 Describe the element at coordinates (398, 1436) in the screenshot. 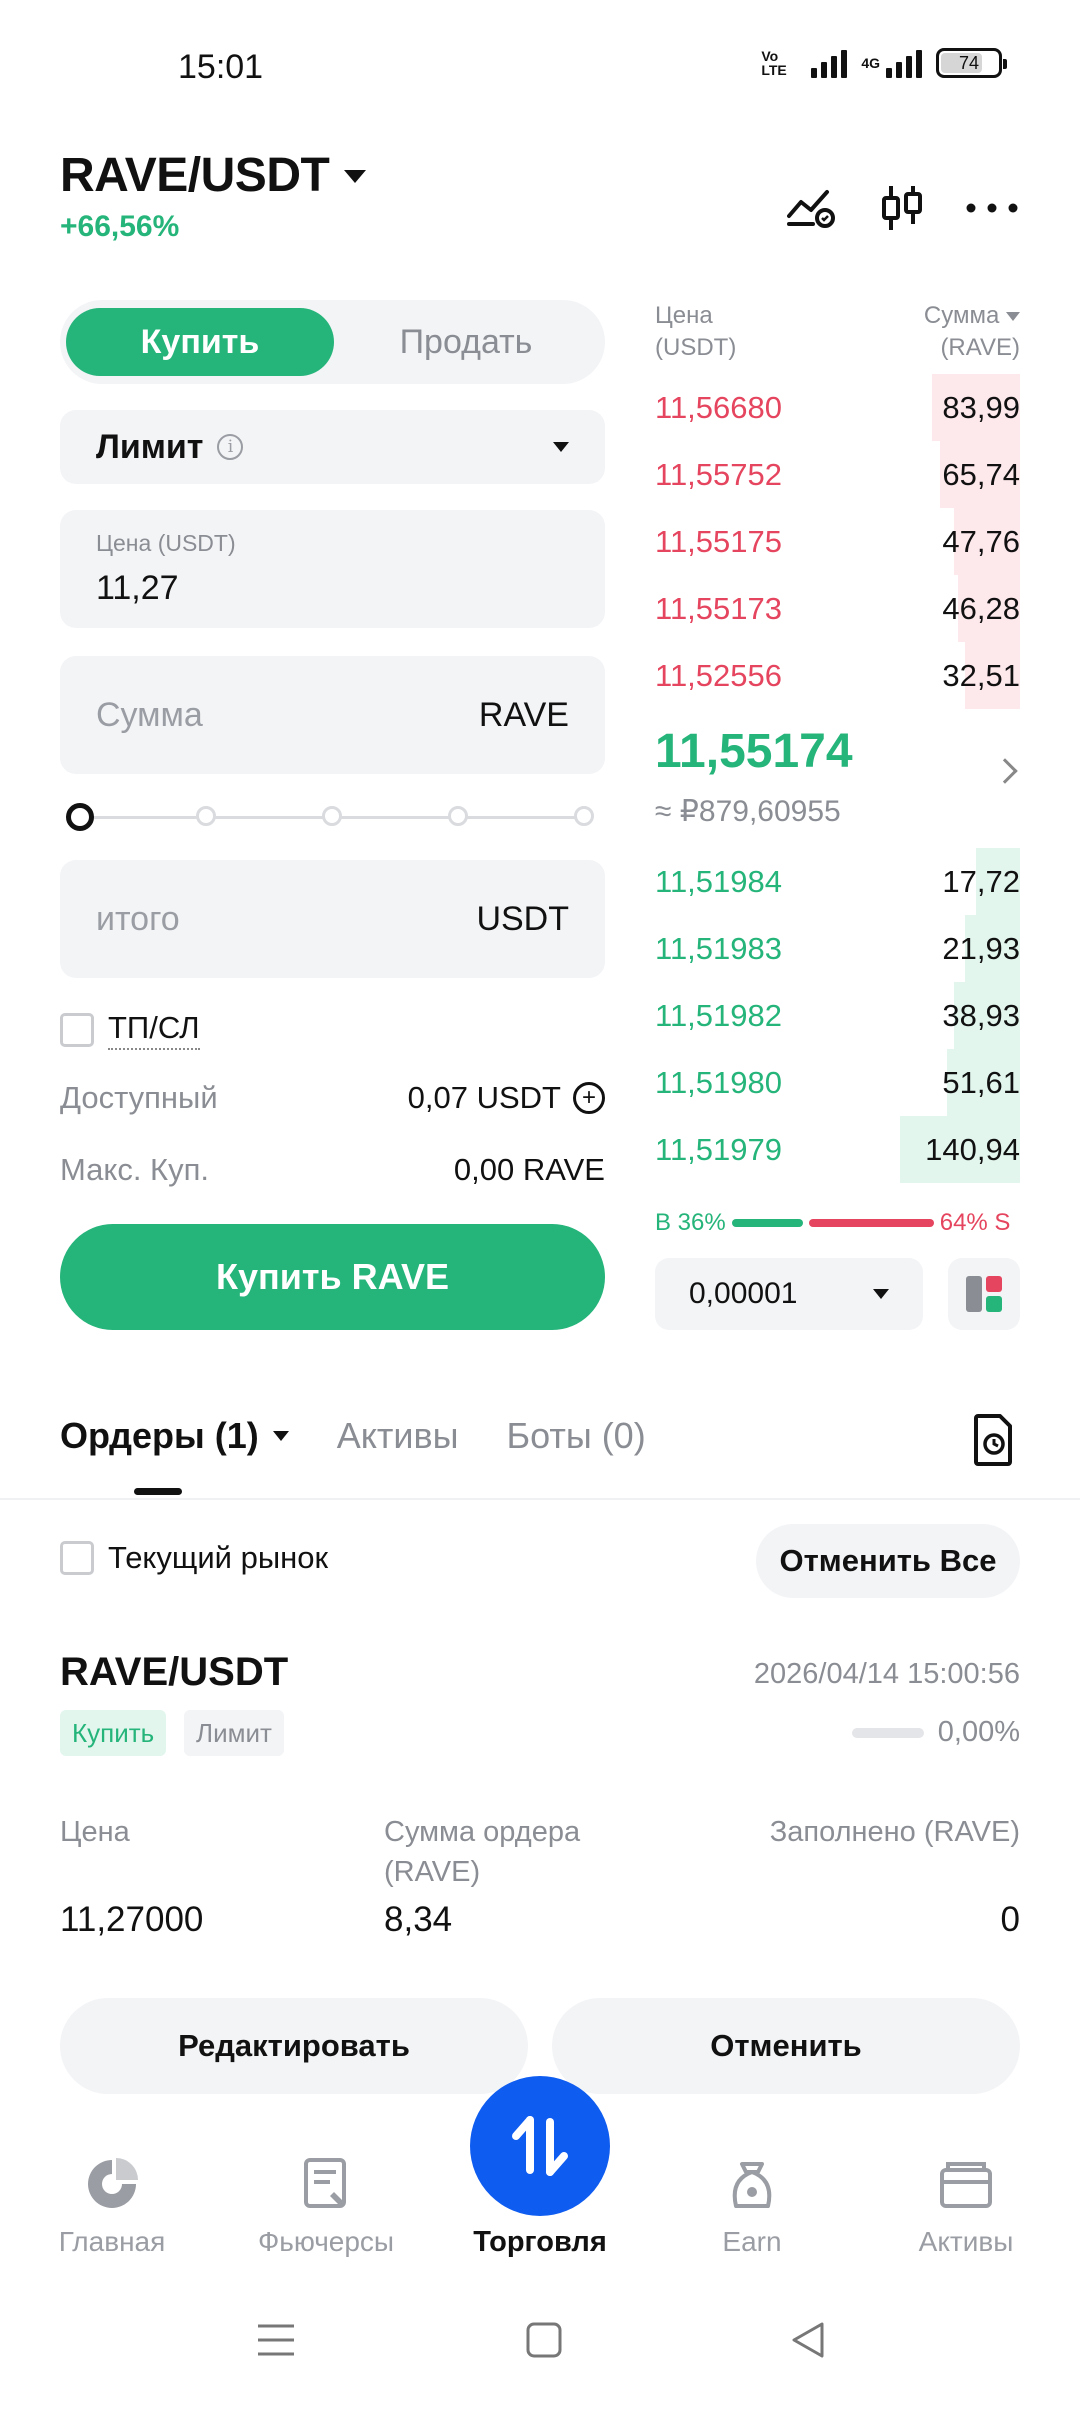

I see `tab-assets: Активы` at that location.